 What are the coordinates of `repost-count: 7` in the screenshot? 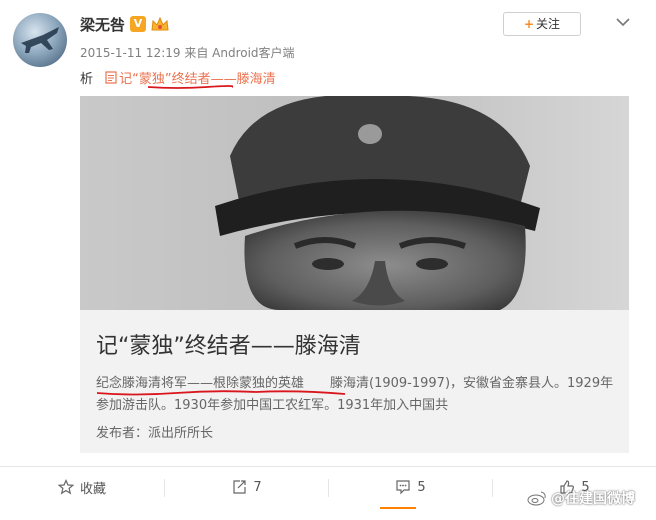 It's located at (257, 487).